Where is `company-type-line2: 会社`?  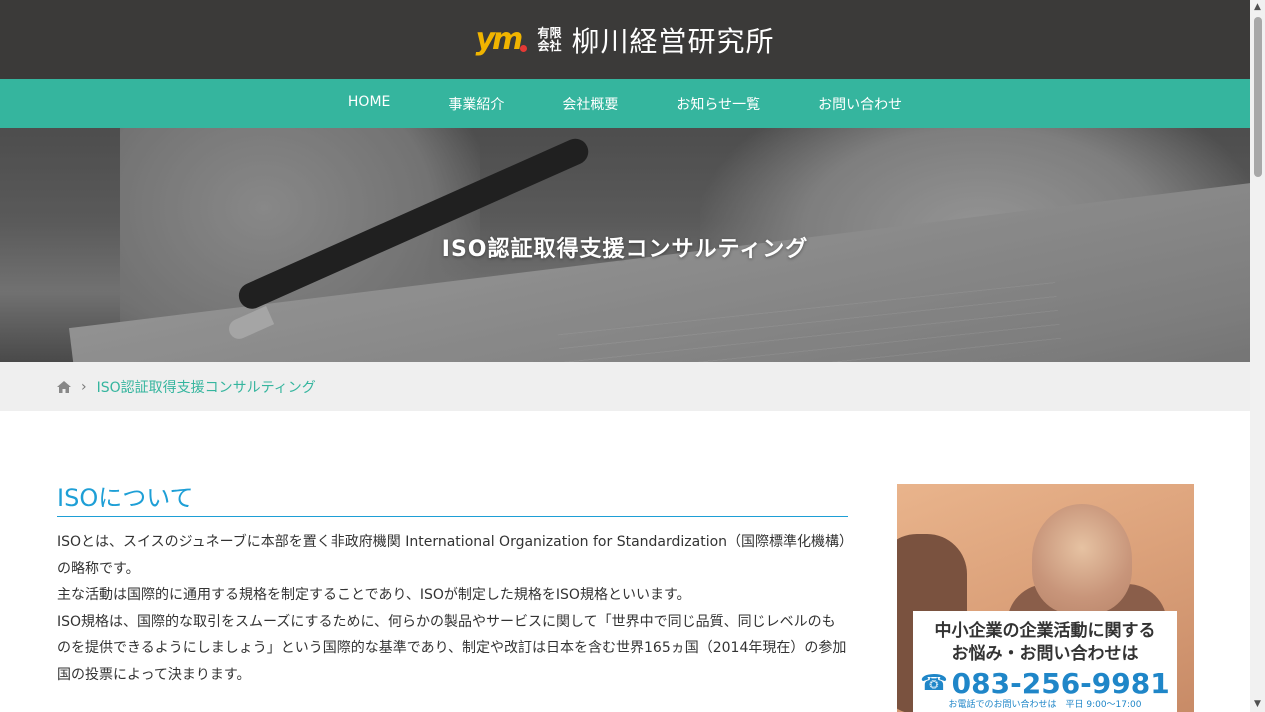
company-type-line2: 会社 is located at coordinates (549, 45).